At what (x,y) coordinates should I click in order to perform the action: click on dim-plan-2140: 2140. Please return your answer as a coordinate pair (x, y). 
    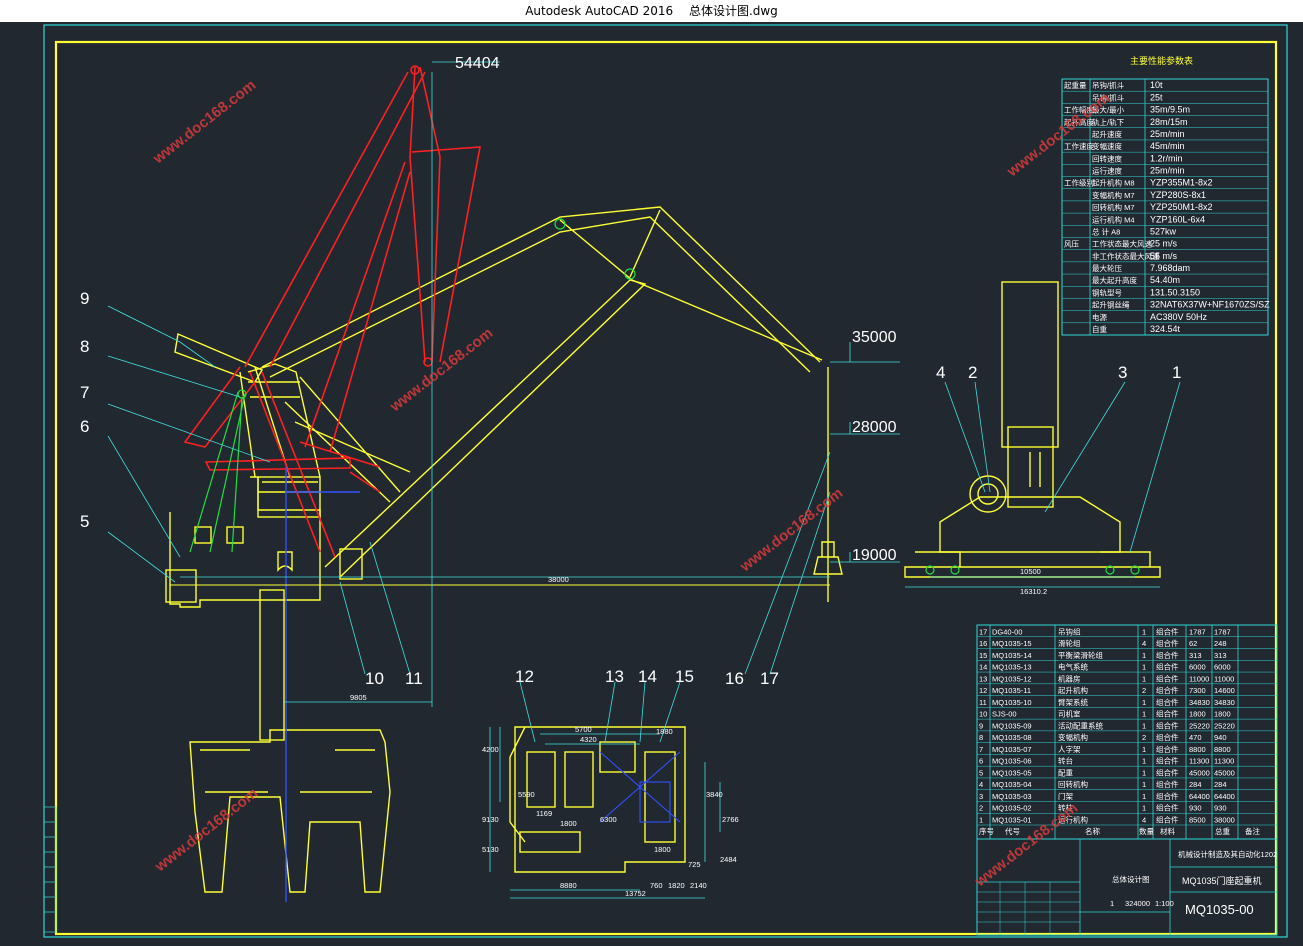
    Looking at the image, I should click on (698, 885).